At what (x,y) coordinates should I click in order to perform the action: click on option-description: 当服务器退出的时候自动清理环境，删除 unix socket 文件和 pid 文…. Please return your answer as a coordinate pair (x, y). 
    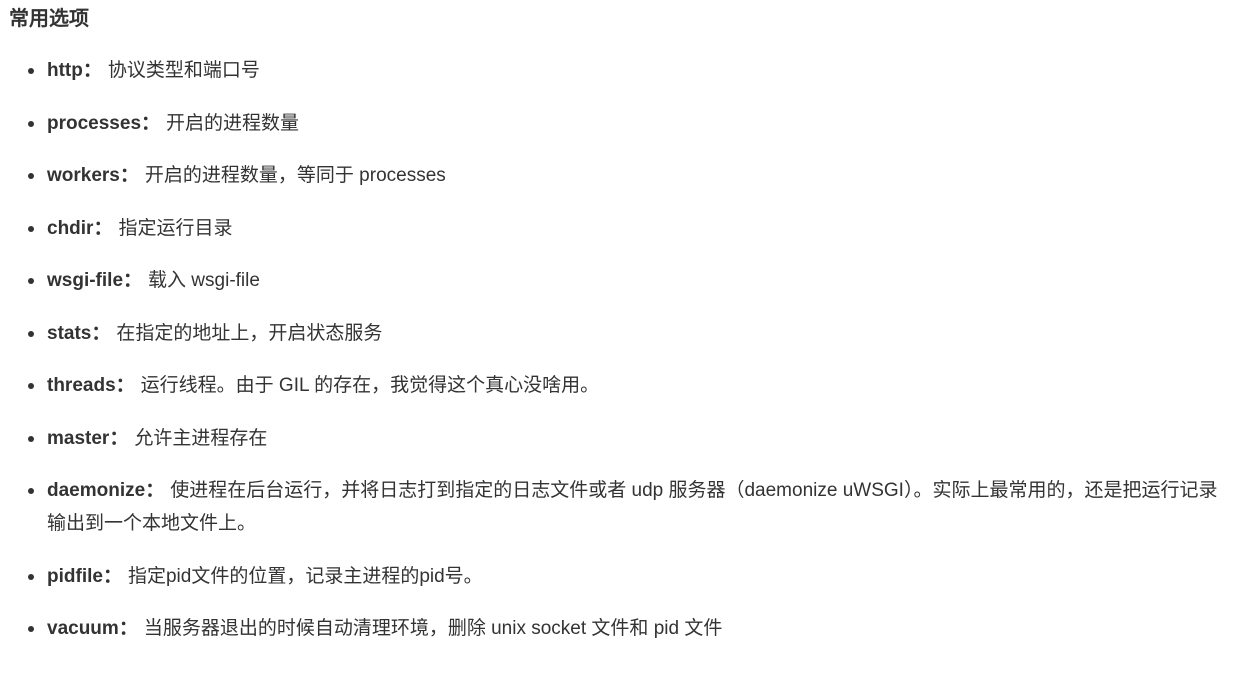
    Looking at the image, I should click on (433, 628).